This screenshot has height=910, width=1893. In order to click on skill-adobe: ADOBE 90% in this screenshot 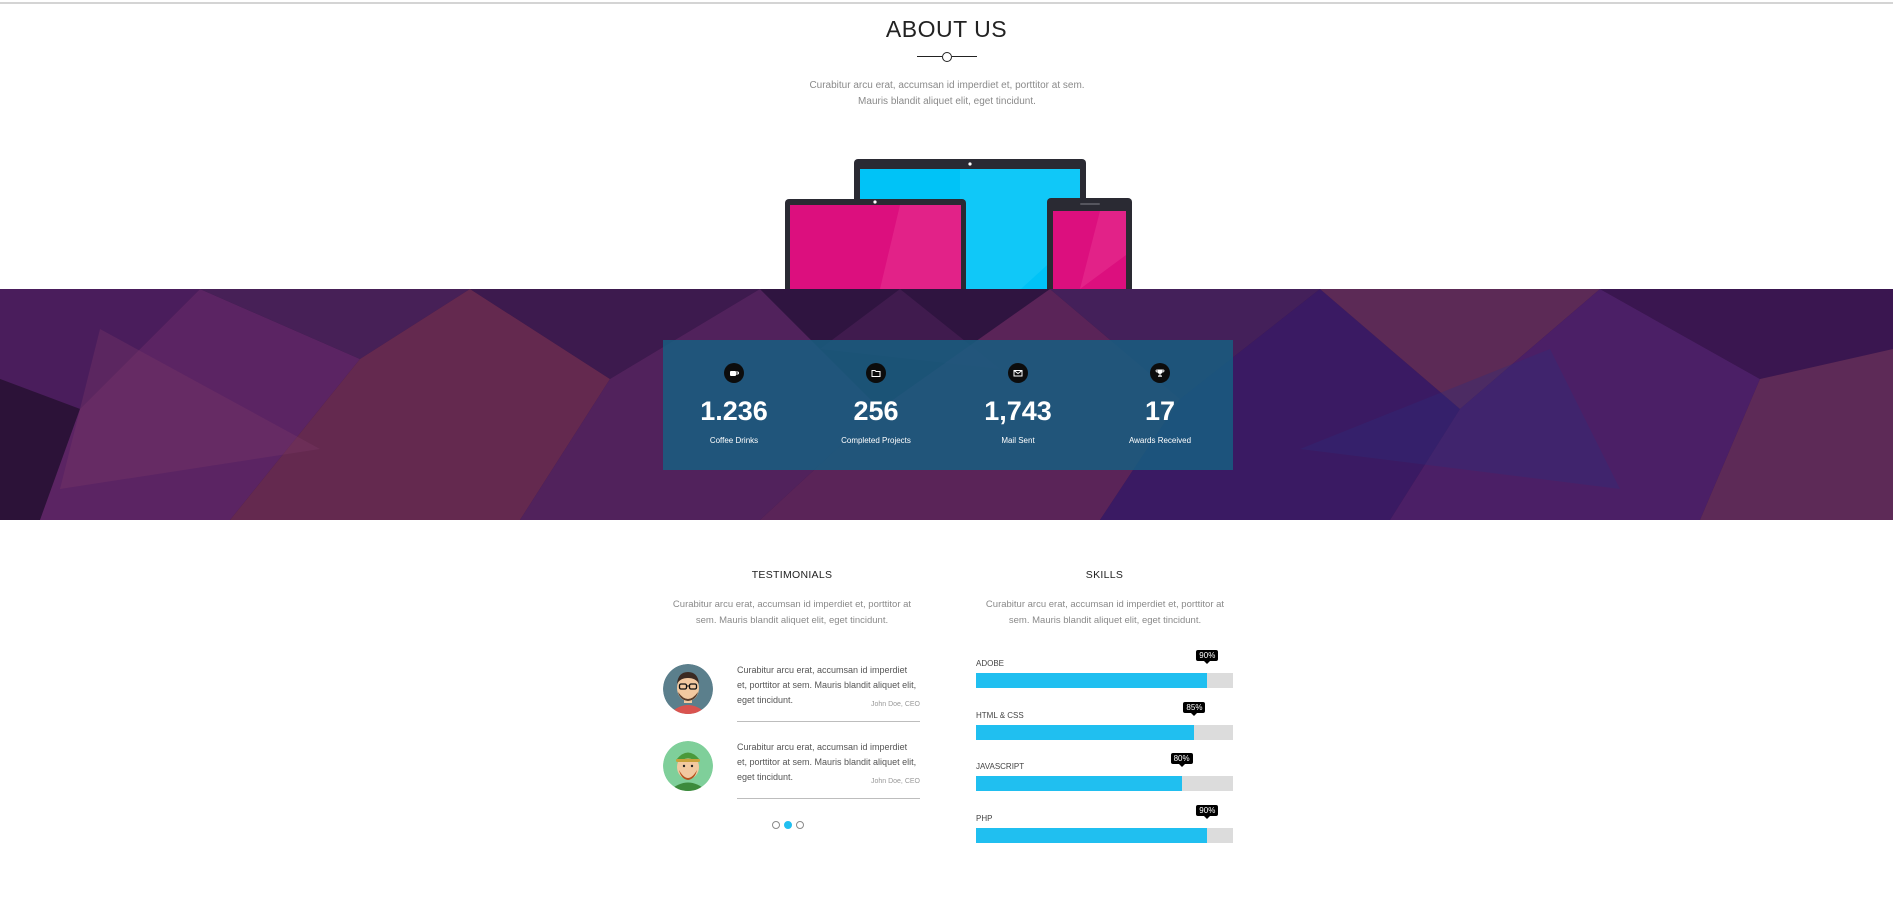, I will do `click(1104, 674)`.